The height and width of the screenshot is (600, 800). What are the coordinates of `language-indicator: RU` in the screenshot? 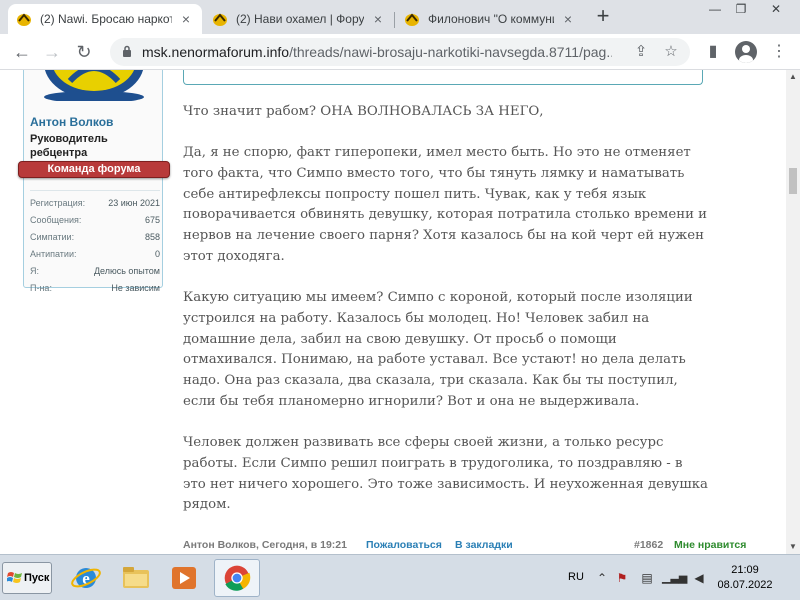 It's located at (576, 577).